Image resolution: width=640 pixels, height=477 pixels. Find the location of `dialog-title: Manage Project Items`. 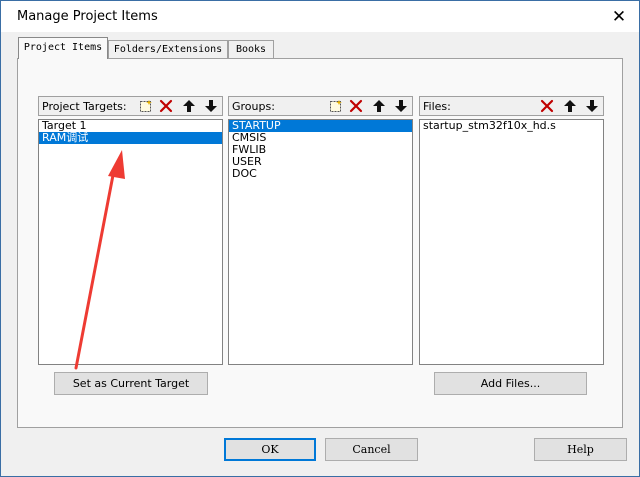

dialog-title: Manage Project Items is located at coordinates (87, 16).